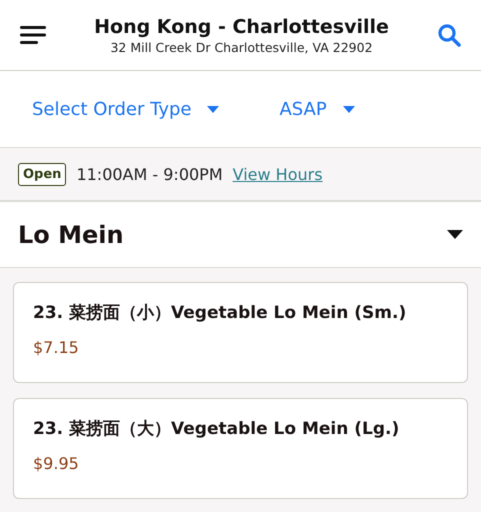 This screenshot has width=481, height=512. I want to click on search-icon, so click(449, 35).